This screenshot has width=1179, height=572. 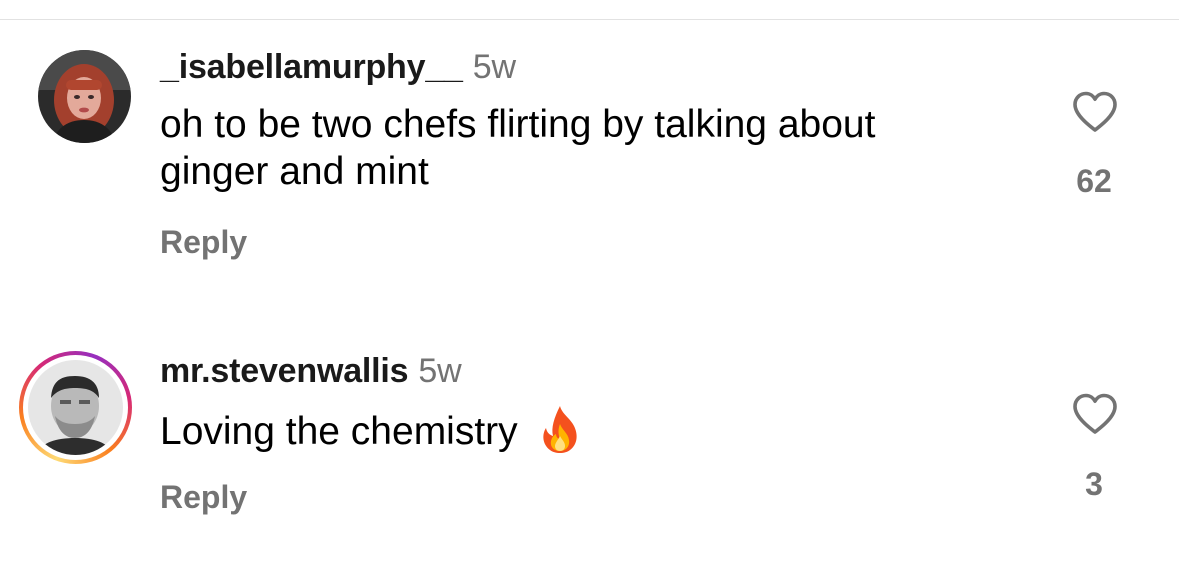 What do you see at coordinates (203, 497) in the screenshot?
I see `reply-button: Reply` at bounding box center [203, 497].